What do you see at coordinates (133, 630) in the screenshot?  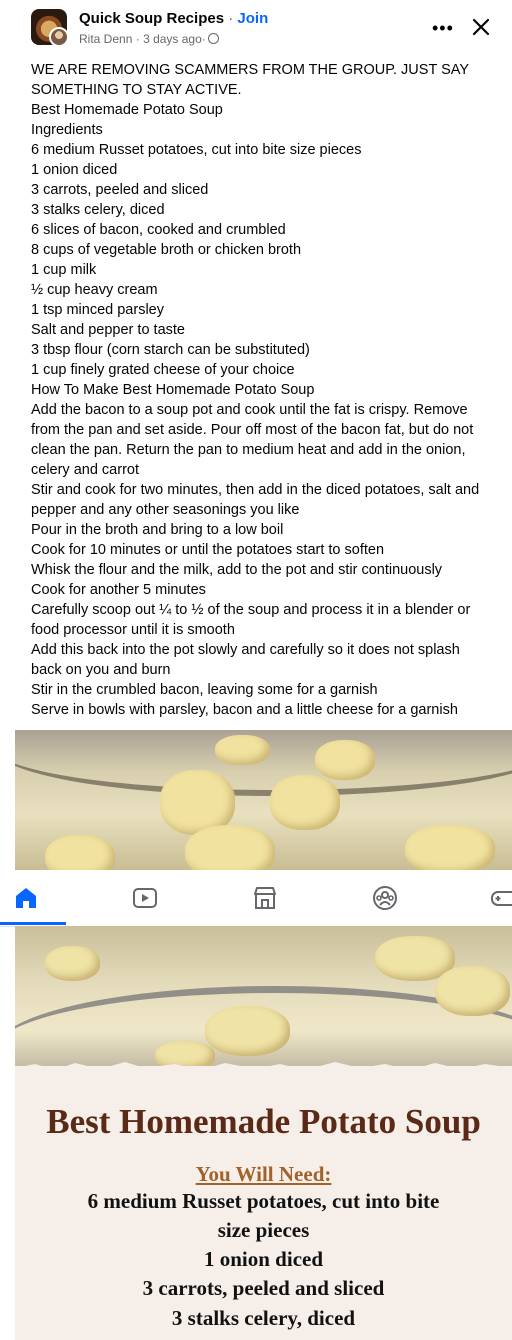 I see `post-text-line: food processor until it is smooth` at bounding box center [133, 630].